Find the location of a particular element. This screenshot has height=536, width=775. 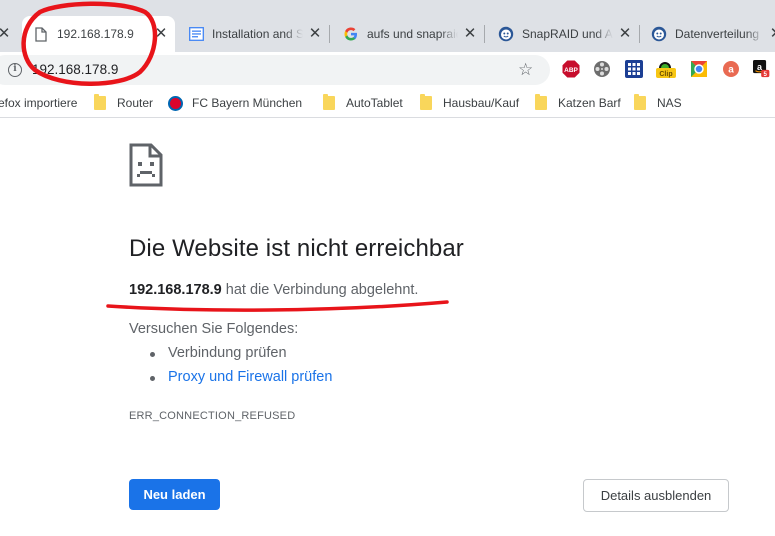

bookmark-label: efox importieren is located at coordinates (38, 103).